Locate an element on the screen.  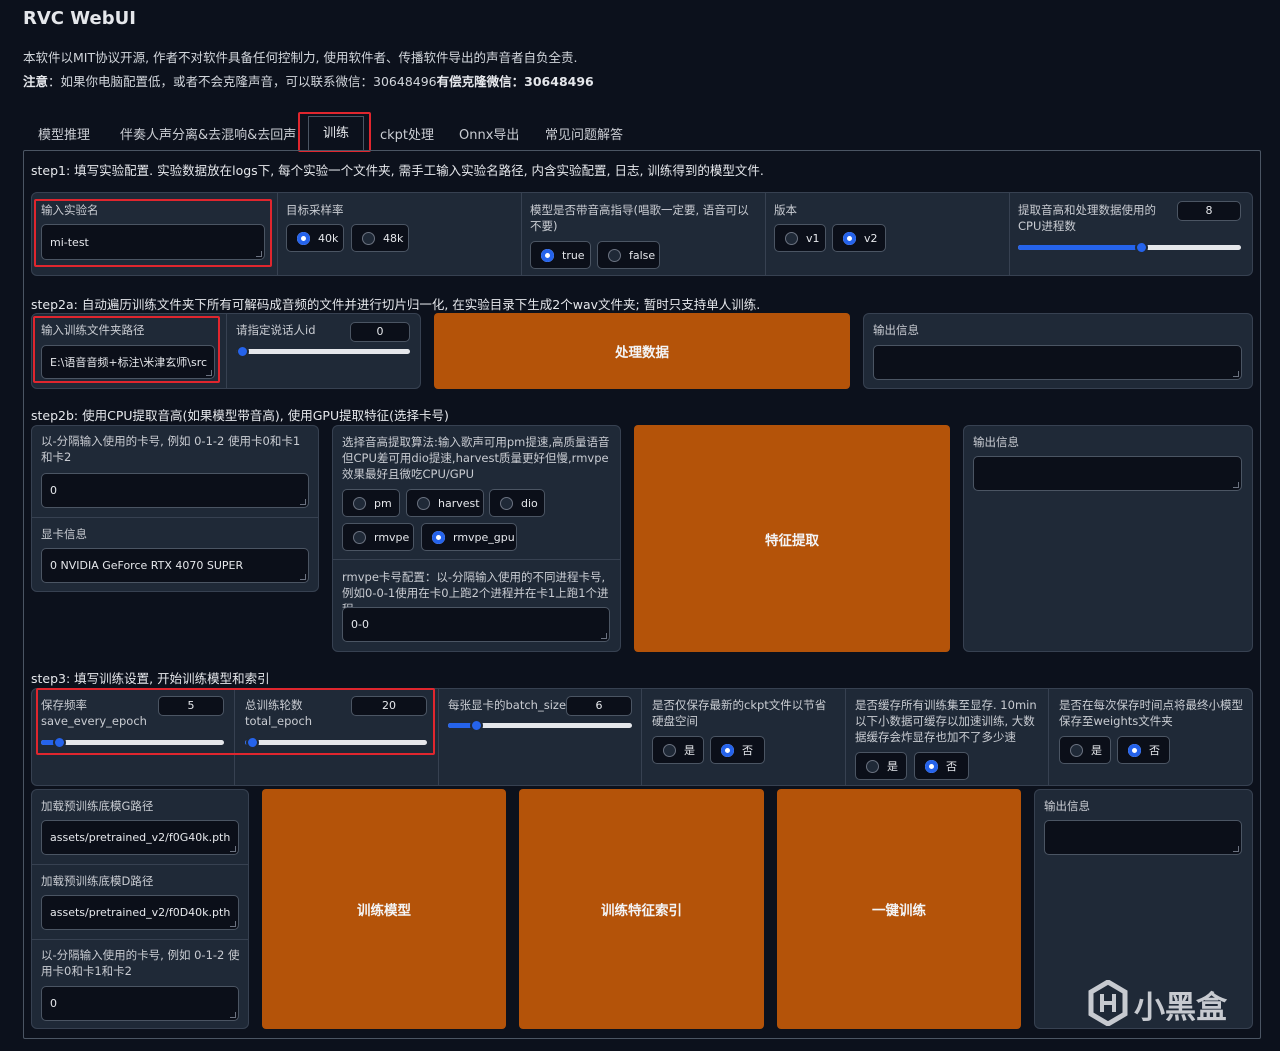
version-option-v1: v1 is located at coordinates (800, 238).